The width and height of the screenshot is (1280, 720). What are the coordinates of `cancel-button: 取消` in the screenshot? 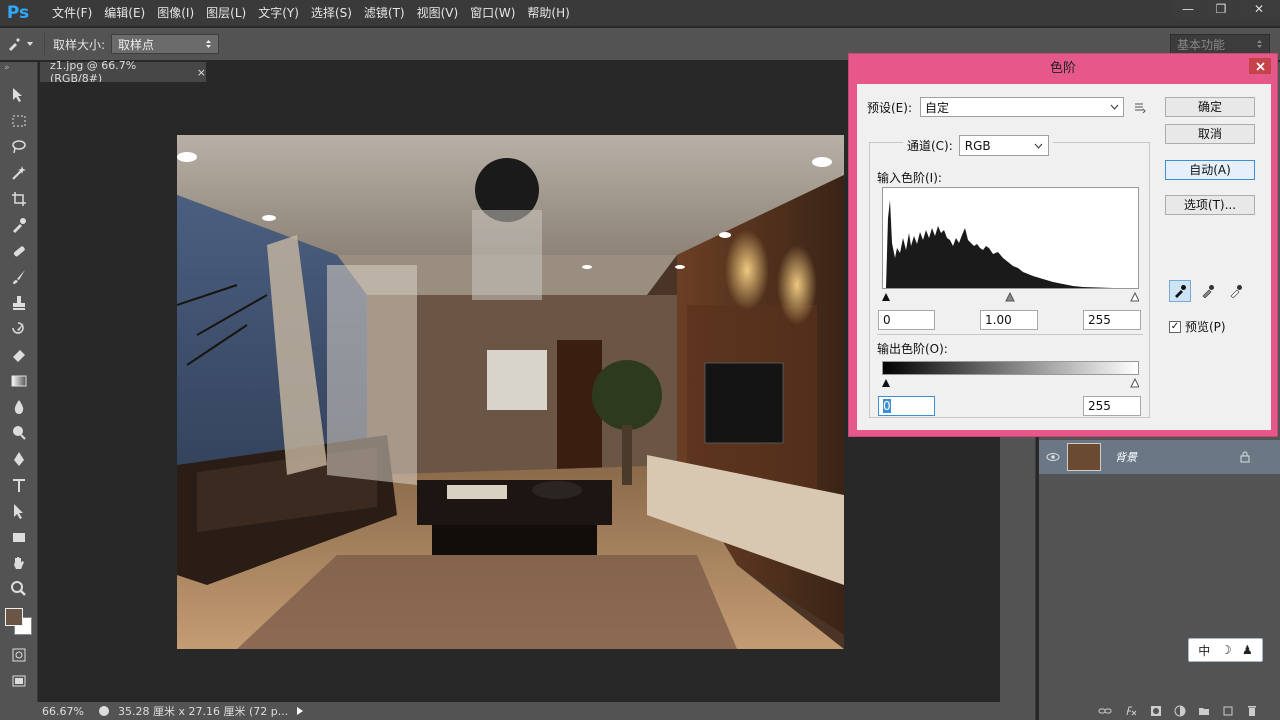 It's located at (1210, 134).